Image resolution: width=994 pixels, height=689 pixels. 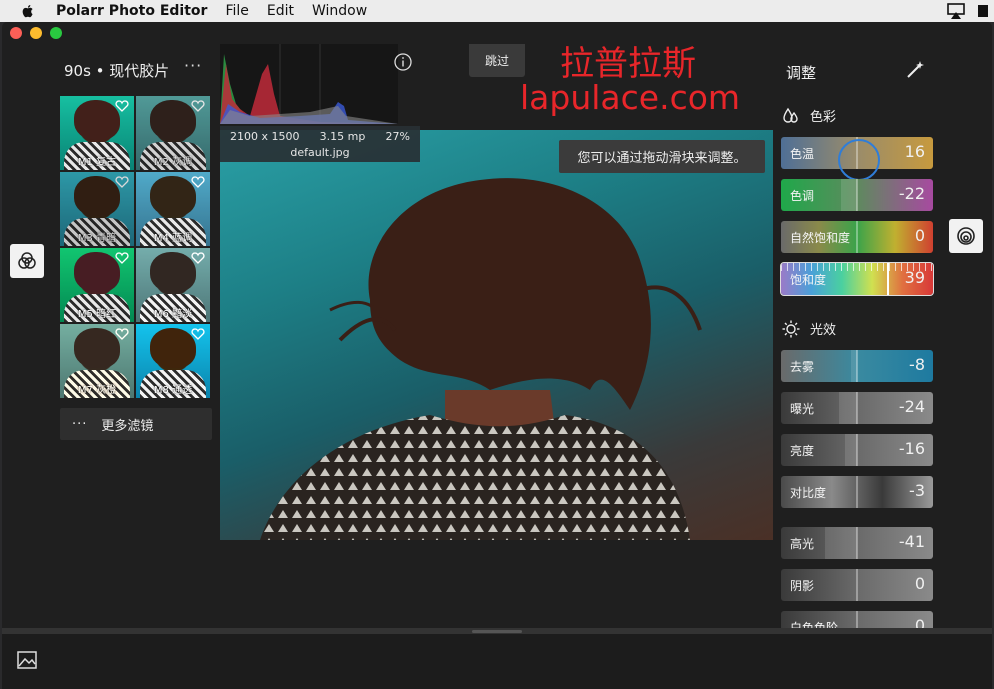 I want to click on slider-saturation: 饱和度 39, so click(x=857, y=279).